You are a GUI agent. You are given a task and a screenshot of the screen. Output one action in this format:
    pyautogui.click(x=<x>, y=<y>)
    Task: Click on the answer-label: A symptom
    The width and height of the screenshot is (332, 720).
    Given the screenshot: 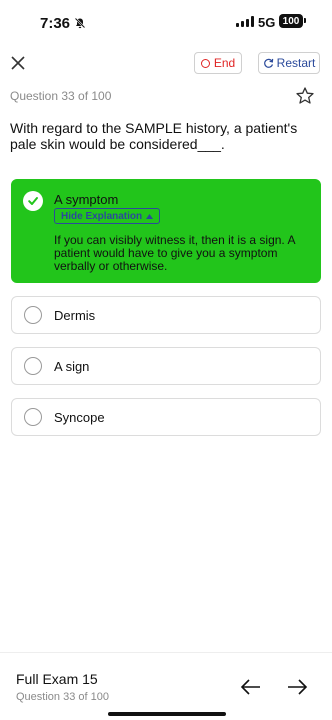 What is the action you would take?
    pyautogui.click(x=86, y=199)
    